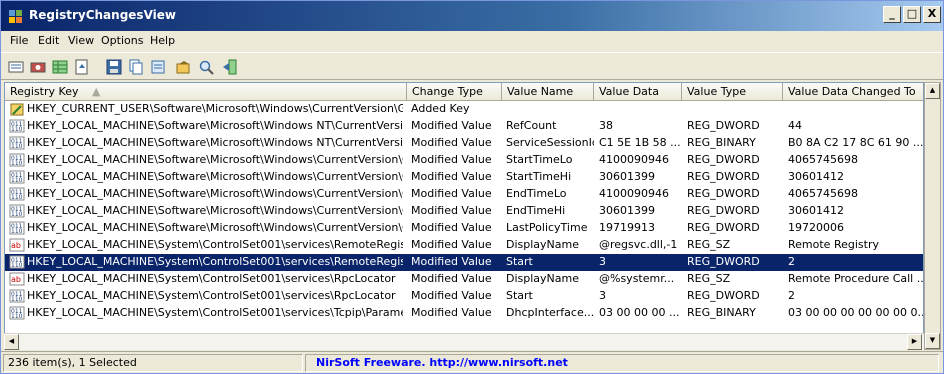 The height and width of the screenshot is (374, 944). I want to click on cell-value-data-changed-to: 19720006, so click(816, 227).